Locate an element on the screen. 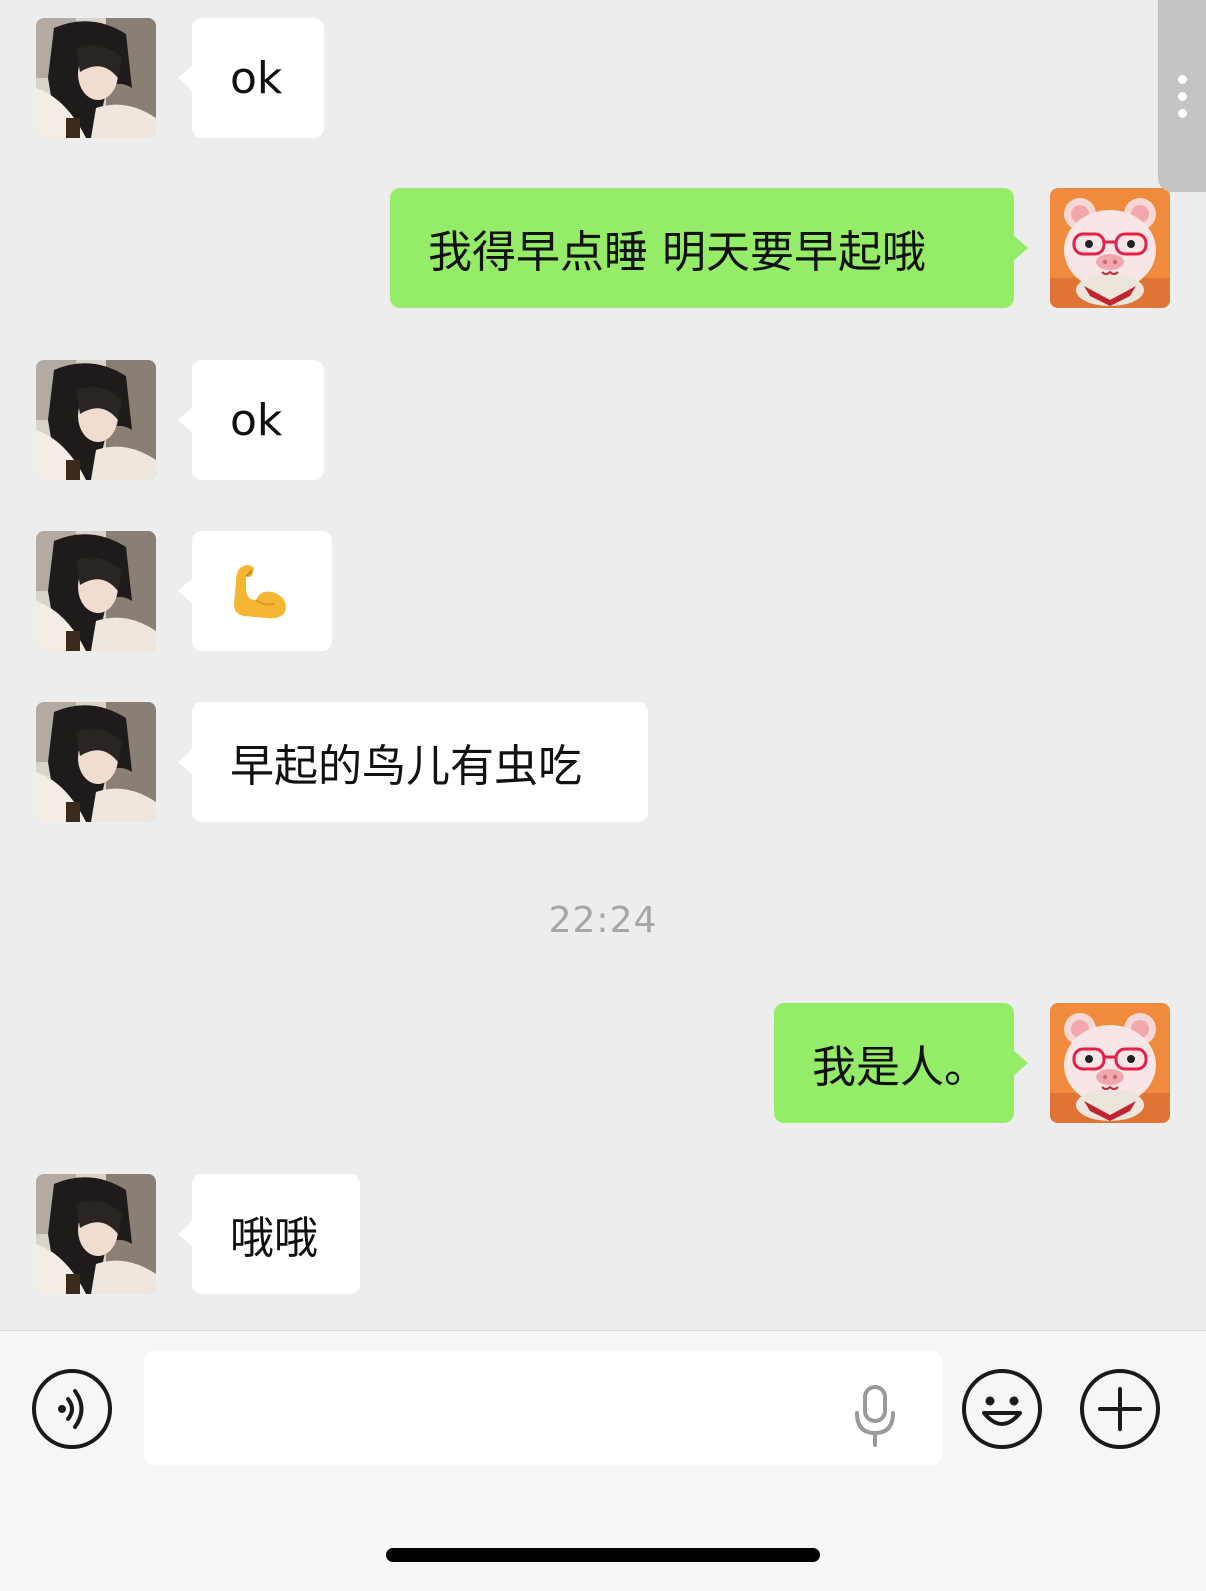 This screenshot has width=1206, height=1591. voice-icon is located at coordinates (72, 1409).